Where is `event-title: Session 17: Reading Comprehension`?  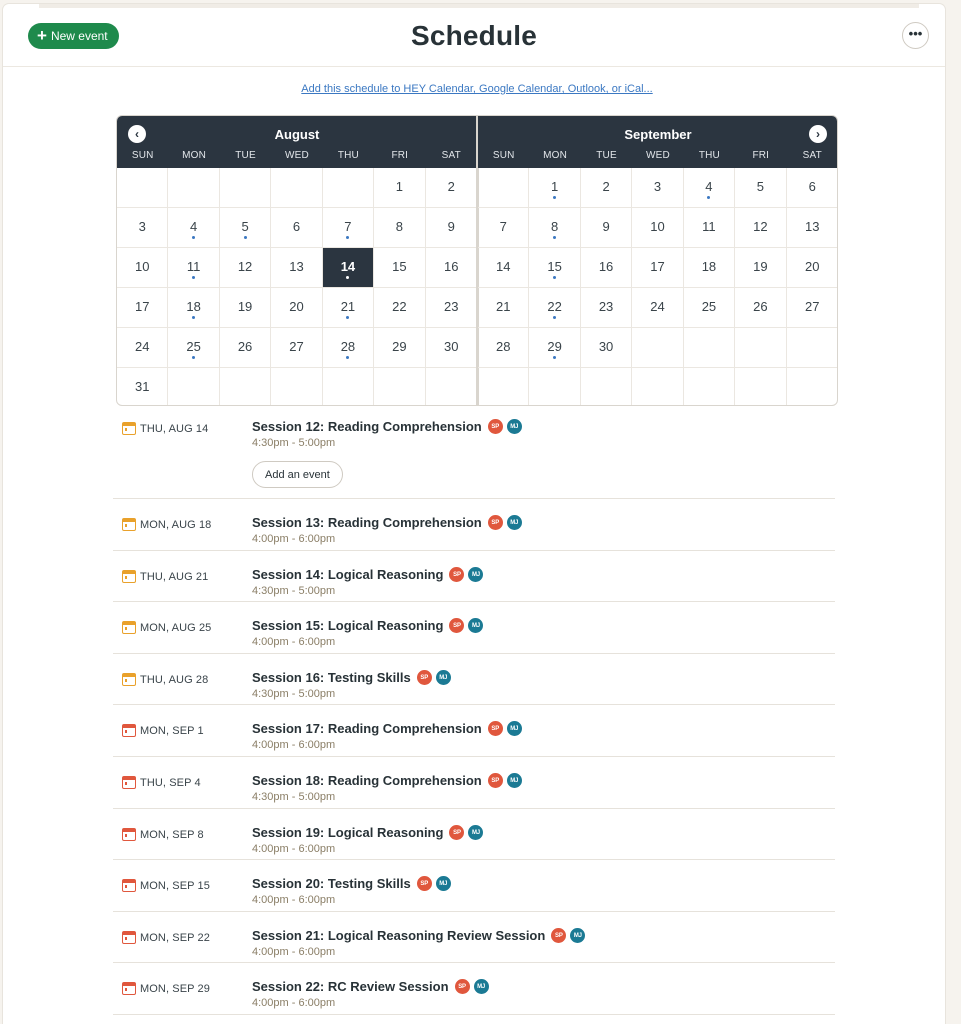 event-title: Session 17: Reading Comprehension is located at coordinates (367, 728).